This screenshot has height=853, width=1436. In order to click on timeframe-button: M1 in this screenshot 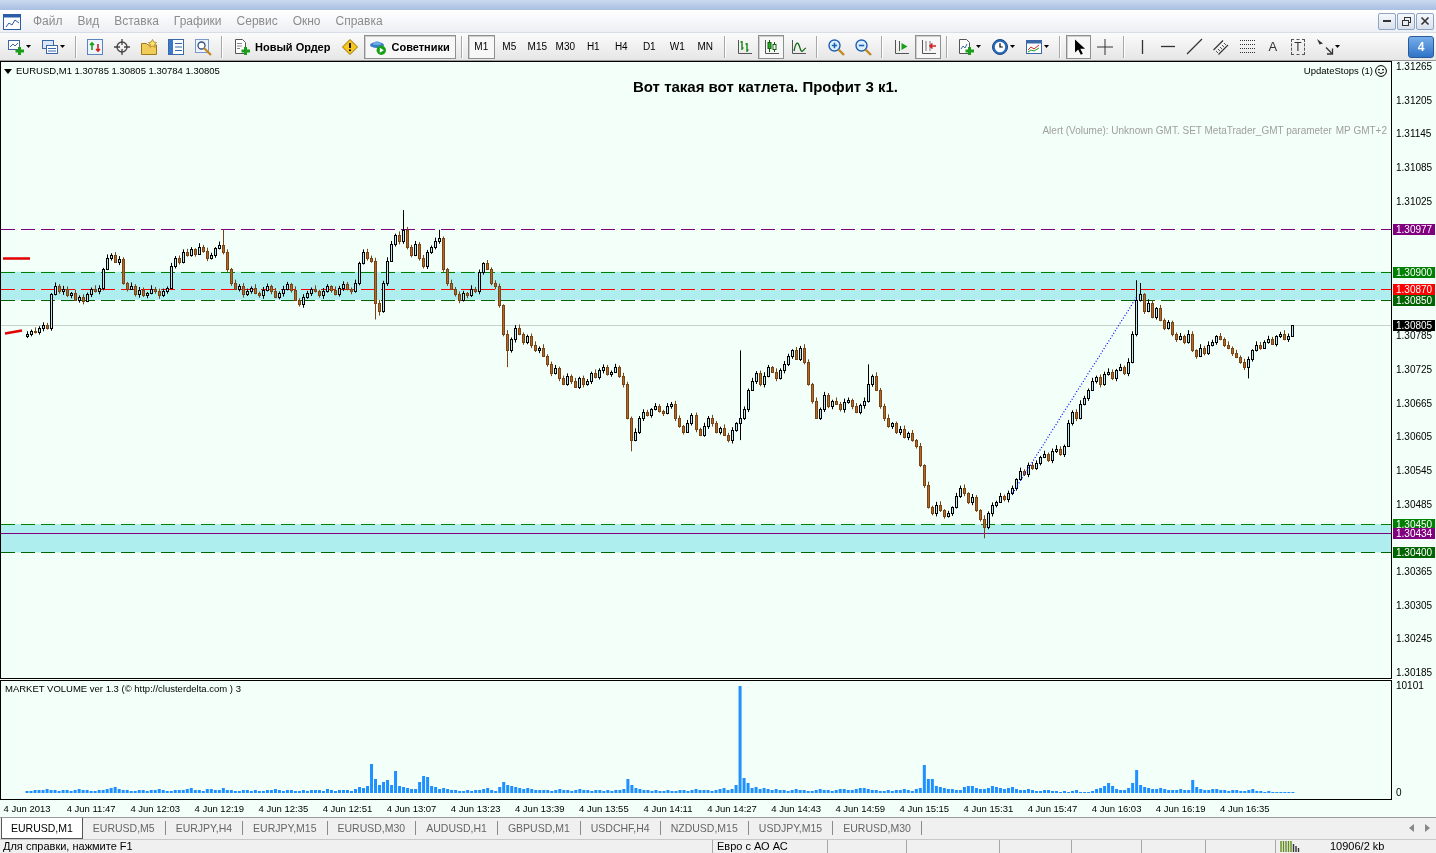, I will do `click(481, 46)`.